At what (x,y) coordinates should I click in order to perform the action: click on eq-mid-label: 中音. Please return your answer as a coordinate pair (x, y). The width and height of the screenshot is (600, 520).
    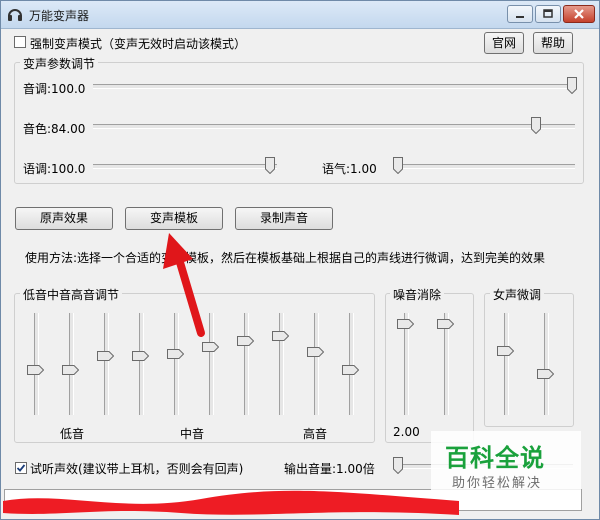
    Looking at the image, I should click on (192, 434).